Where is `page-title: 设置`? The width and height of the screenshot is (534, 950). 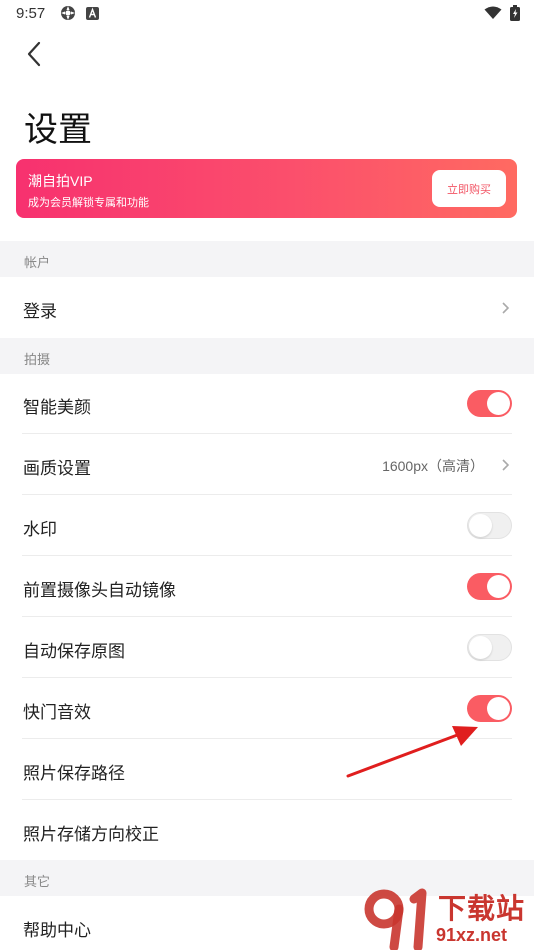
page-title: 设置 is located at coordinates (58, 130).